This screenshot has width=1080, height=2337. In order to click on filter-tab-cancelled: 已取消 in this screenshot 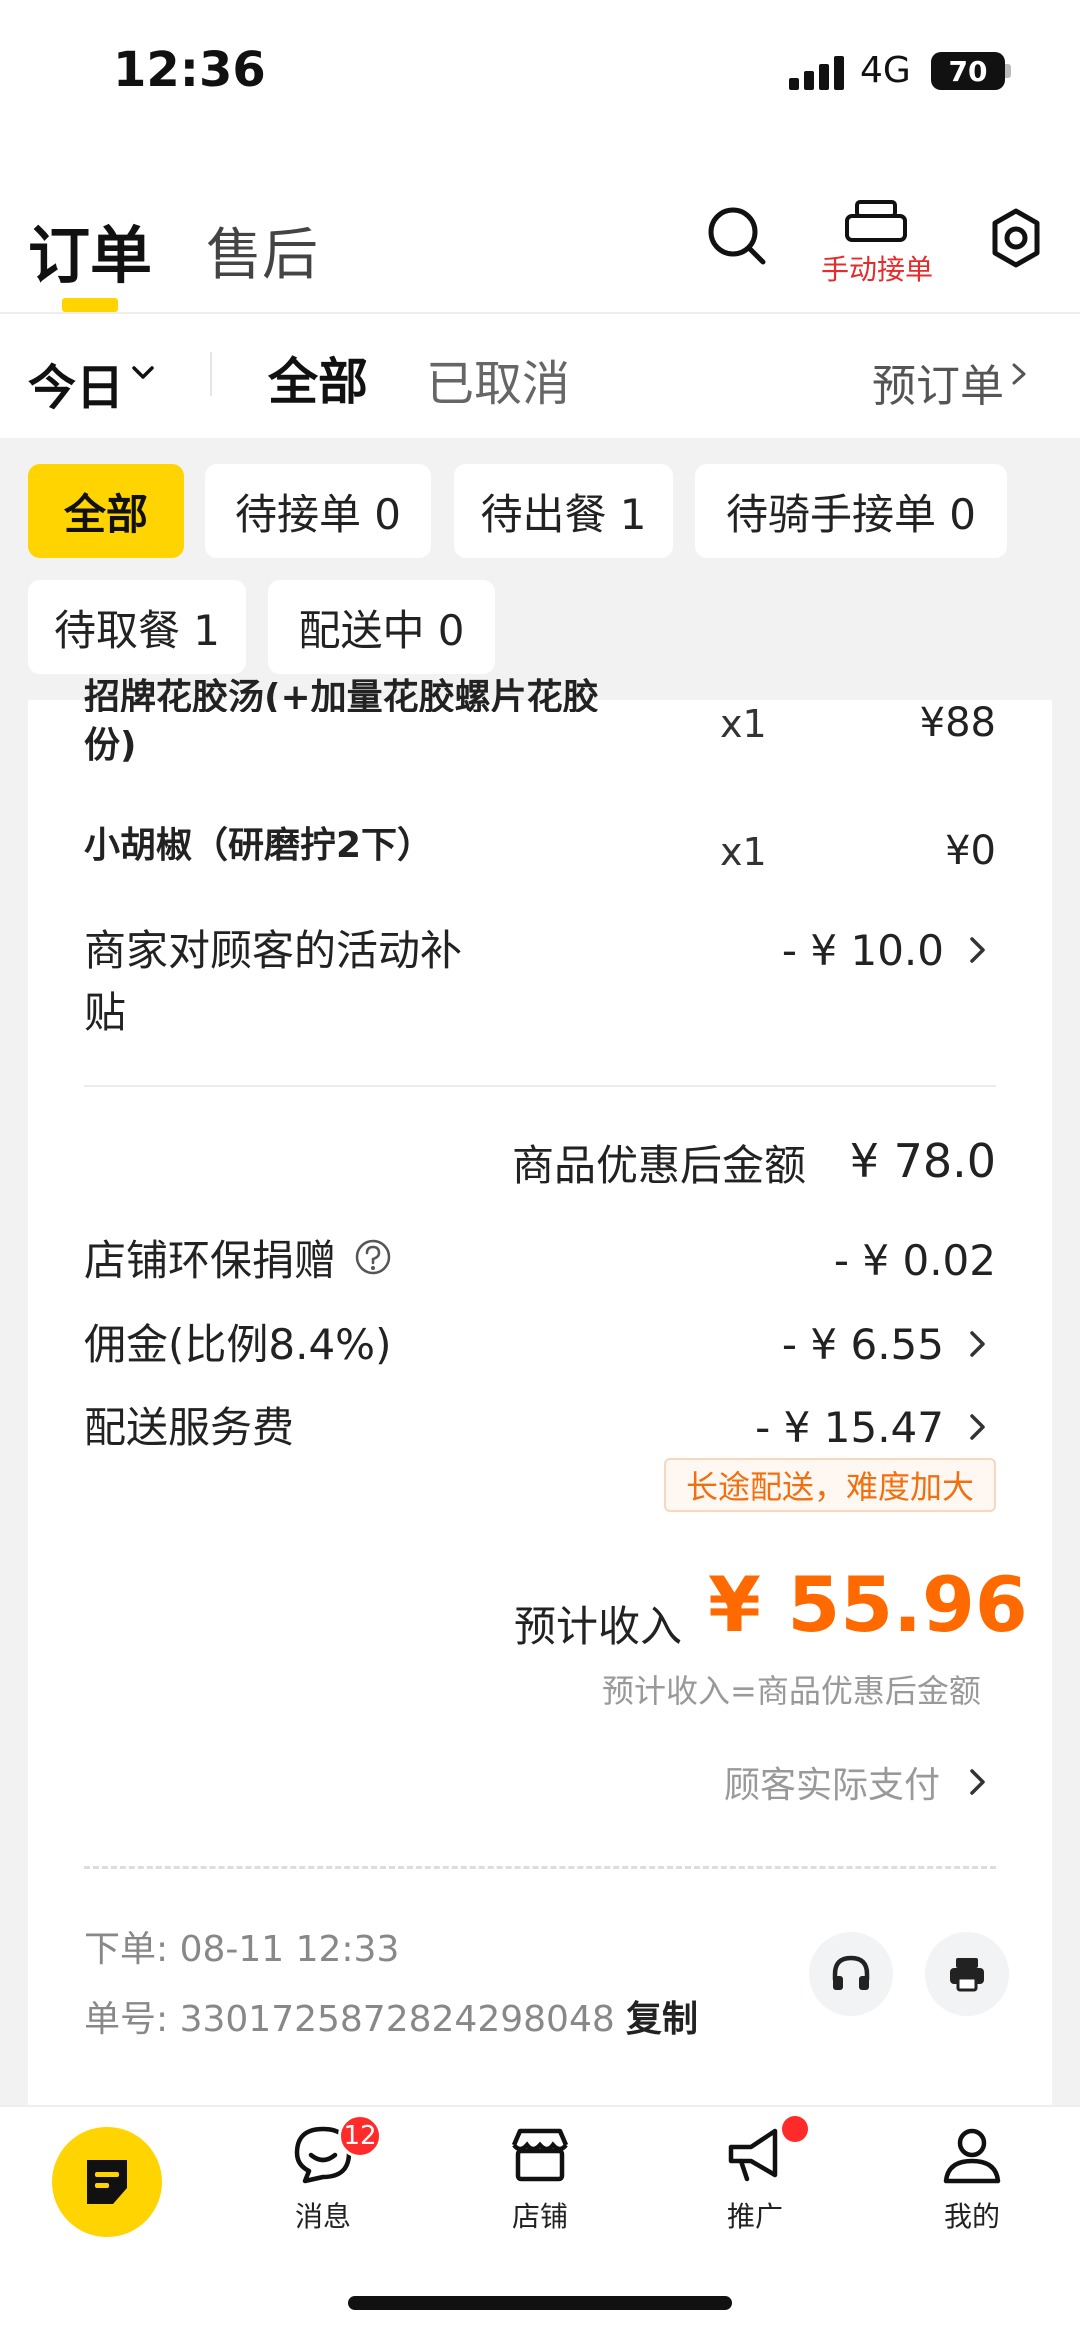, I will do `click(498, 379)`.